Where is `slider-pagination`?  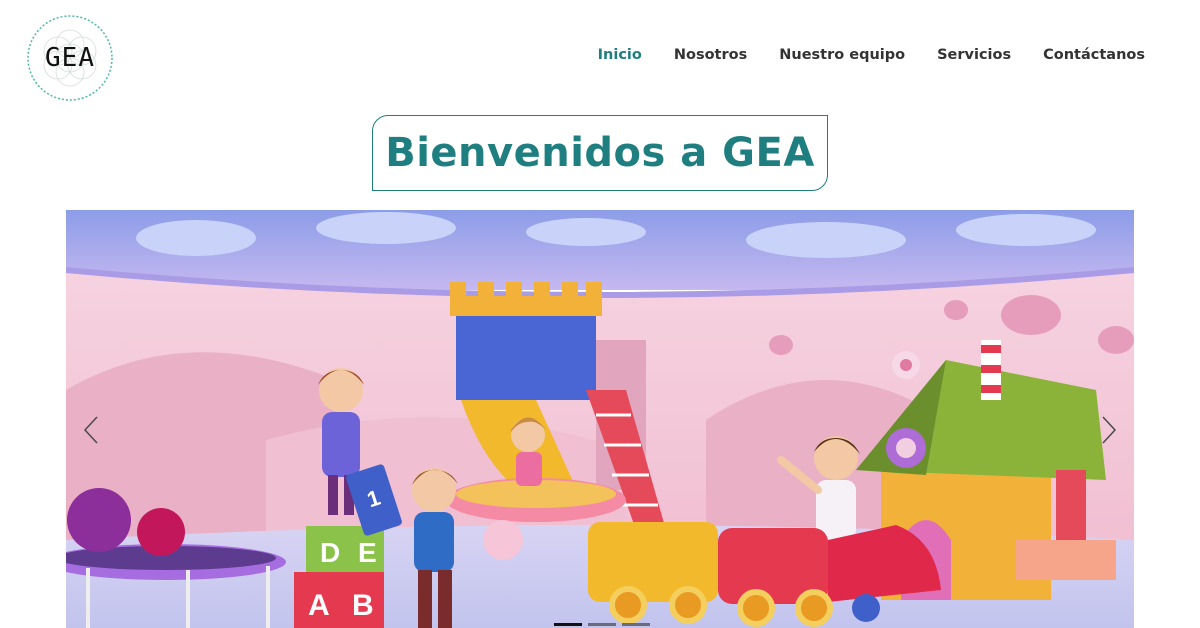 slider-pagination is located at coordinates (602, 624).